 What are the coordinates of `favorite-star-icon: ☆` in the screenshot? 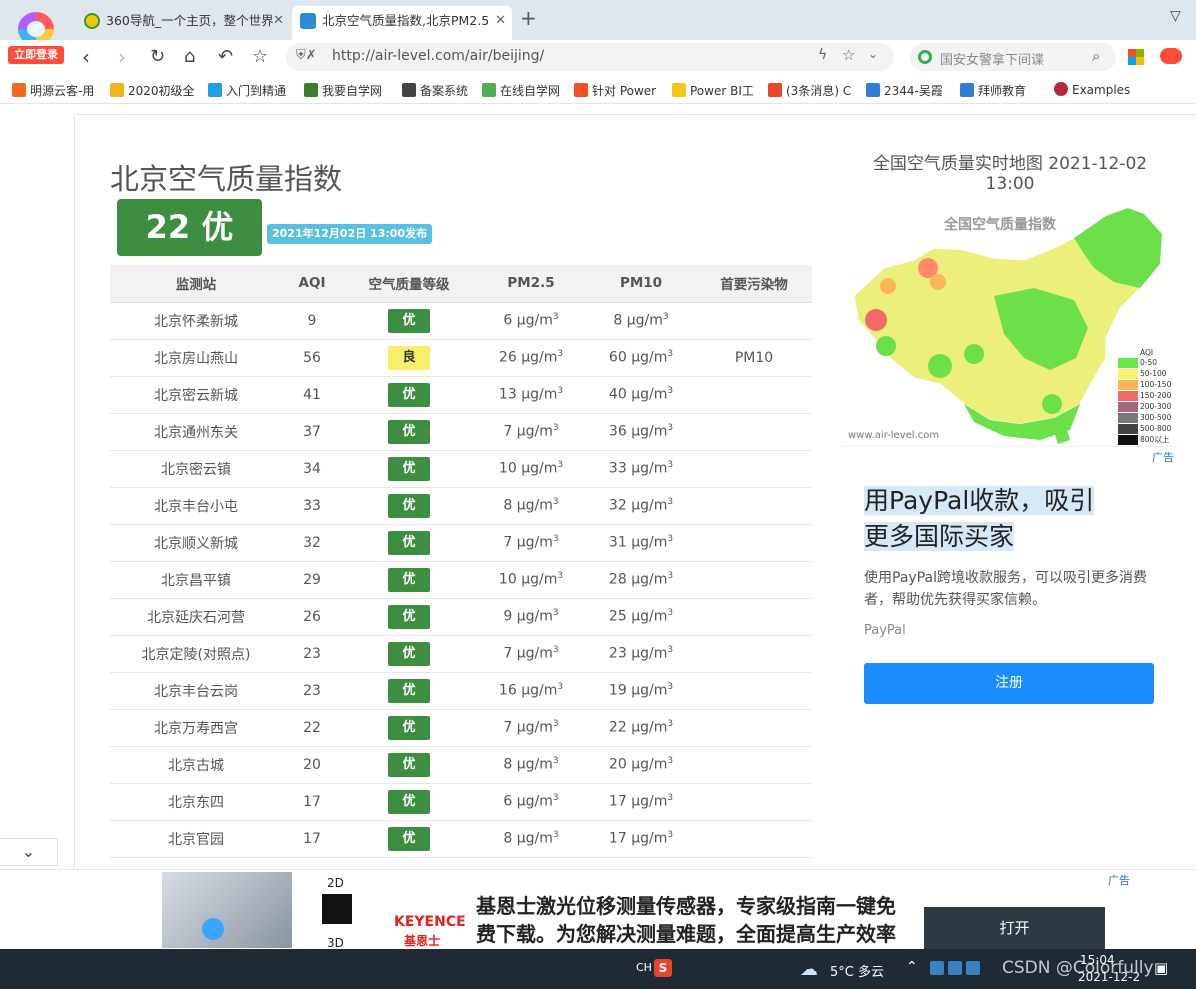 It's located at (848, 55).